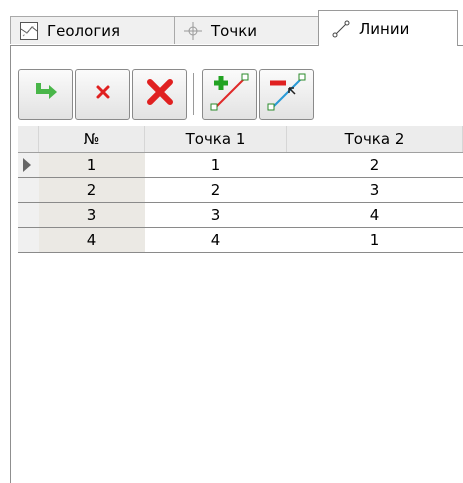 Image resolution: width=463 pixels, height=483 pixels. I want to click on column-header-point1: Точка 1, so click(215, 139).